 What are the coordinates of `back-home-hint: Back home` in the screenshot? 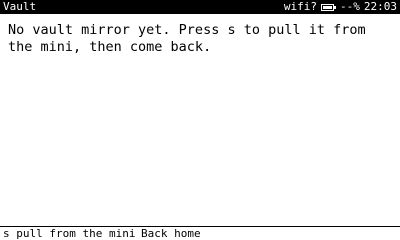 It's located at (171, 233).